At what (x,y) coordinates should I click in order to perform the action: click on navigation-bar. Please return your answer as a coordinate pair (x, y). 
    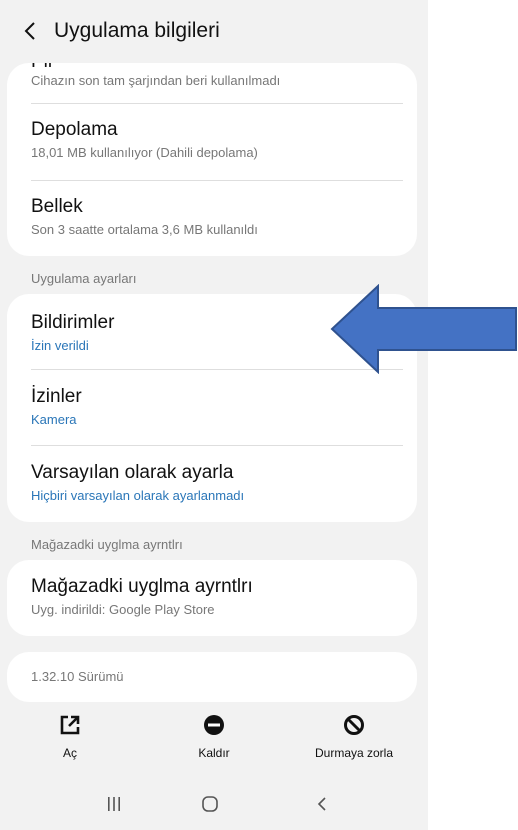
    Looking at the image, I should click on (214, 804).